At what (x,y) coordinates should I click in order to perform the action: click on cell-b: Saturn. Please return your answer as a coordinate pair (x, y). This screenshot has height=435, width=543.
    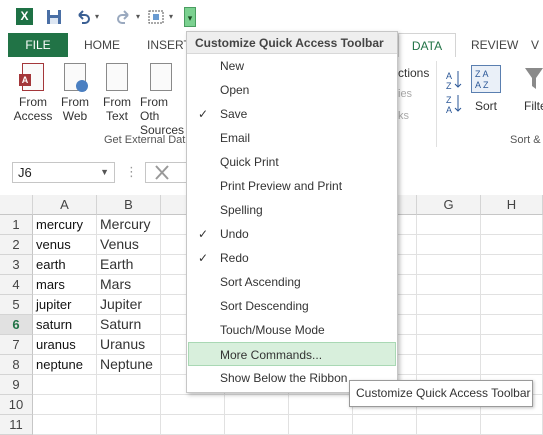
    Looking at the image, I should click on (129, 325).